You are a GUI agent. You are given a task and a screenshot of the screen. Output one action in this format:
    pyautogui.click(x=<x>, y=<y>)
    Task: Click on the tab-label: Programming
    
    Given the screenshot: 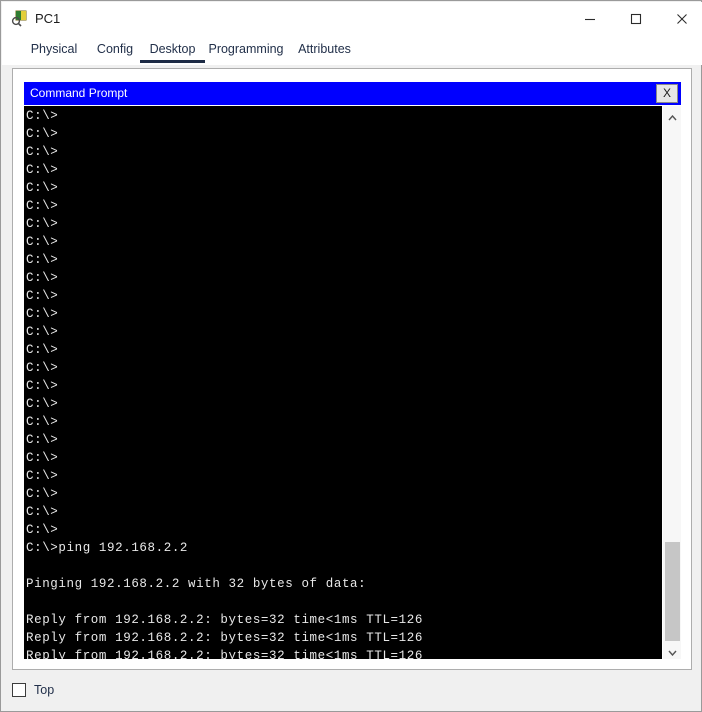 What is the action you would take?
    pyautogui.click(x=246, y=49)
    